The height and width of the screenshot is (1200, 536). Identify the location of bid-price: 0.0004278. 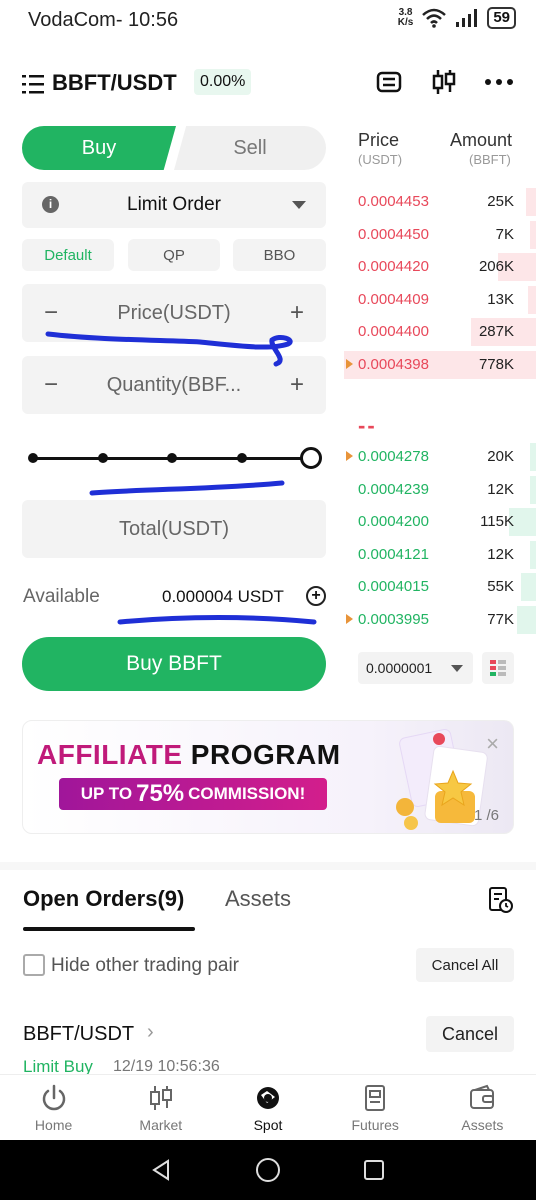
(393, 456).